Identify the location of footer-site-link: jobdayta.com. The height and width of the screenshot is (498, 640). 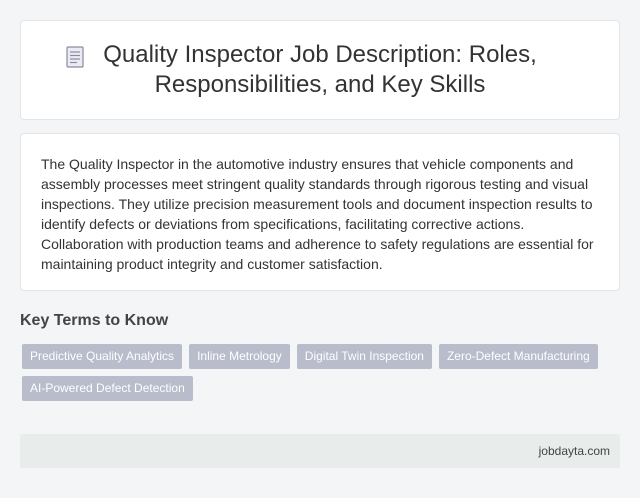
(574, 451).